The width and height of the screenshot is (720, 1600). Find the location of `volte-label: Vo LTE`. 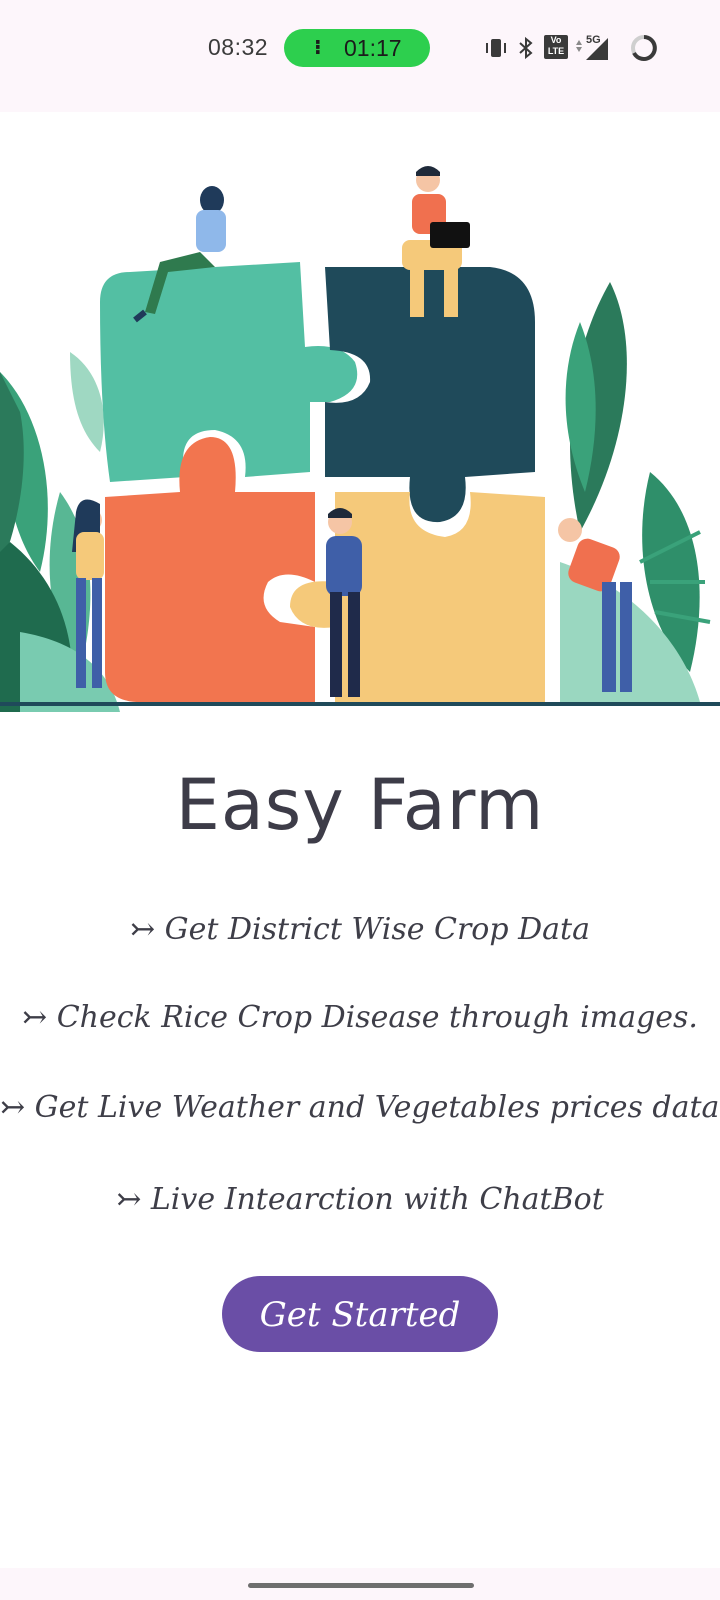

volte-label: Vo LTE is located at coordinates (556, 45).